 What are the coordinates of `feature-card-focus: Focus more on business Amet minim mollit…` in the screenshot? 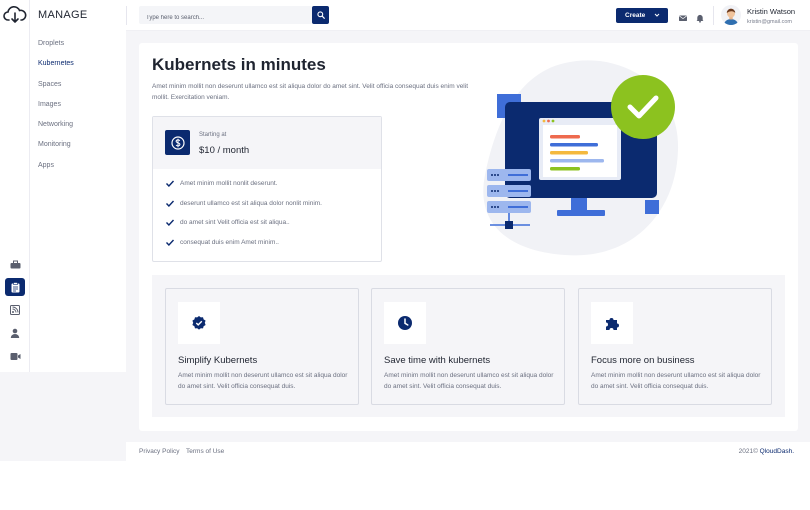 It's located at (675, 346).